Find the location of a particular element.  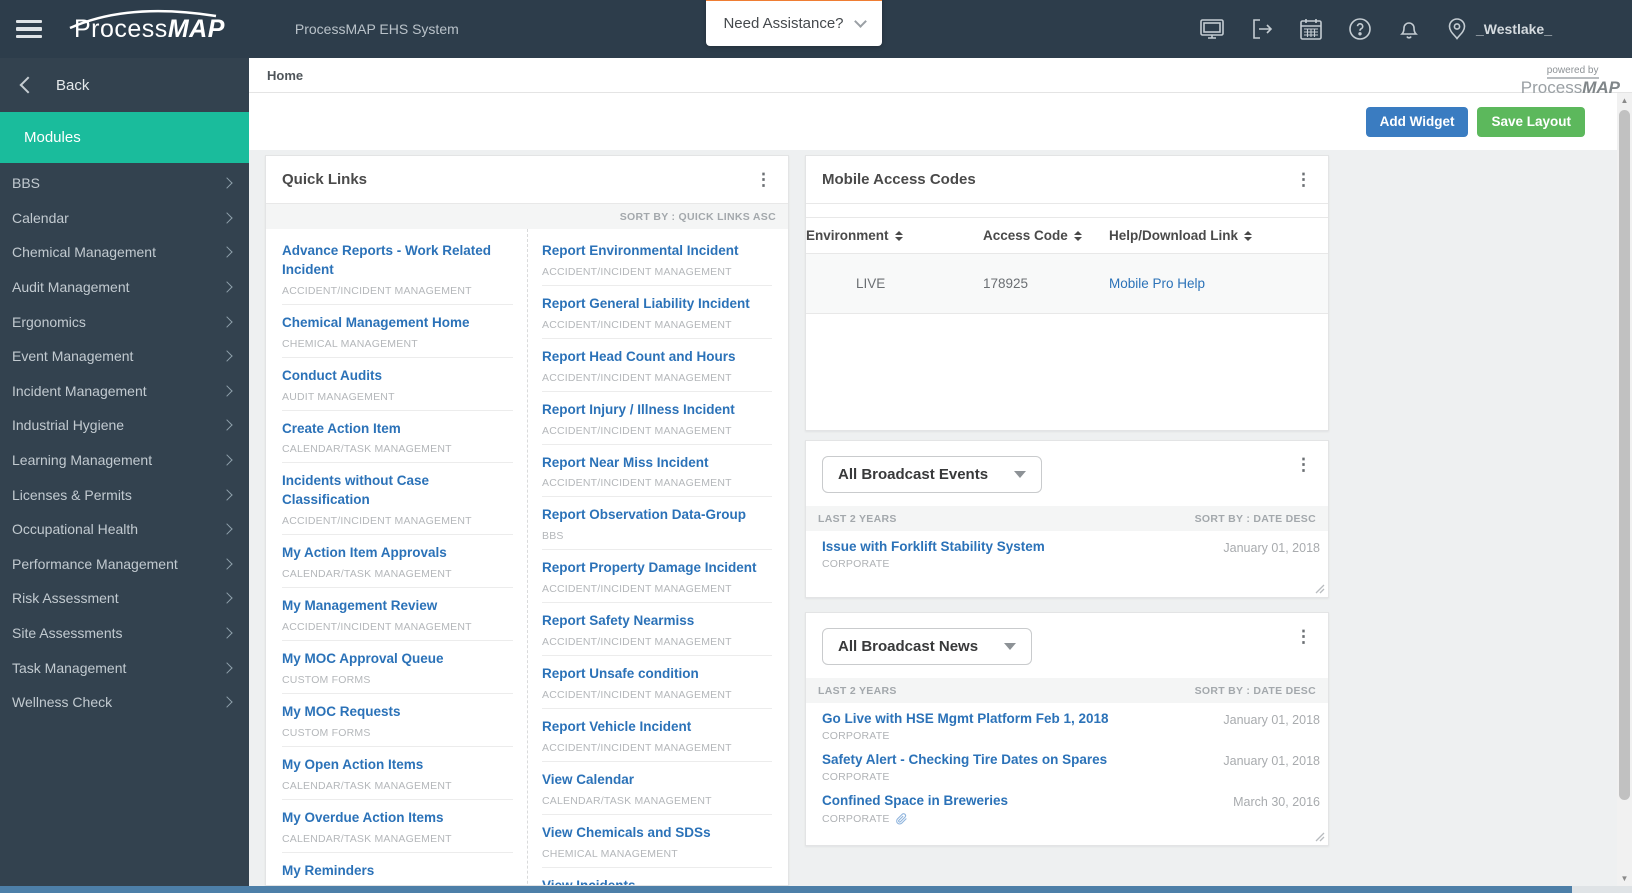

quick-link: My MOC Requests is located at coordinates (397, 712).